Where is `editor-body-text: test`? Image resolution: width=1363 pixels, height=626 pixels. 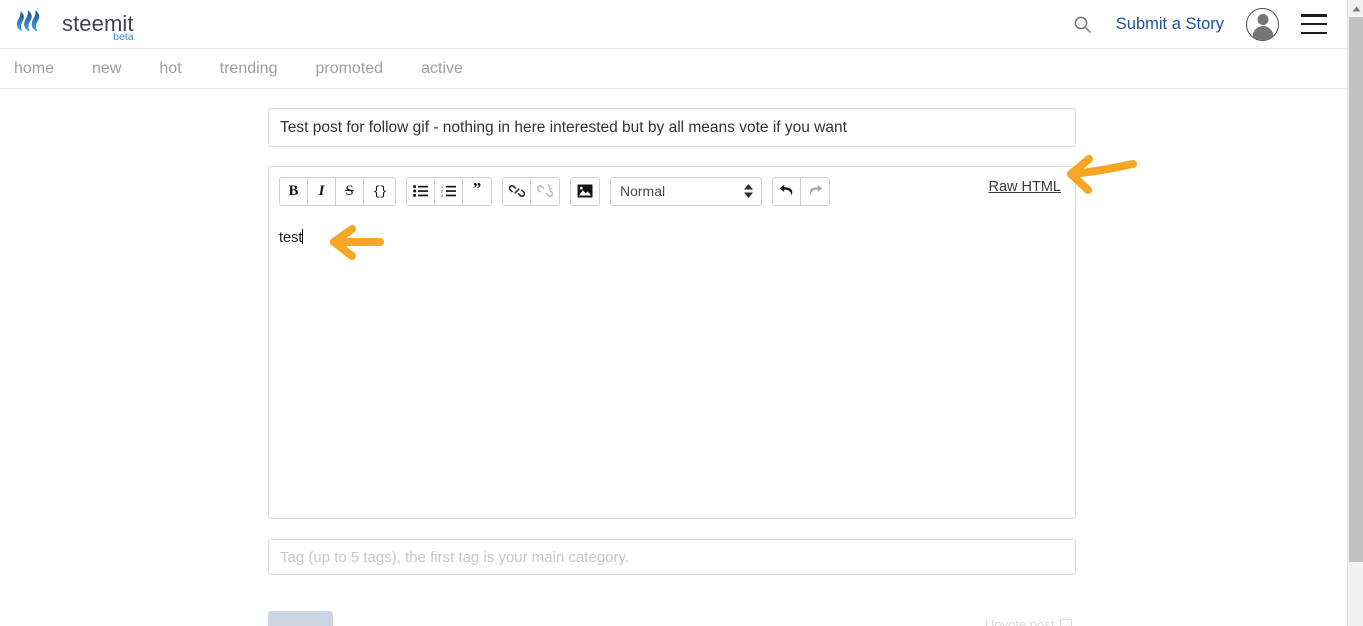 editor-body-text: test is located at coordinates (291, 238).